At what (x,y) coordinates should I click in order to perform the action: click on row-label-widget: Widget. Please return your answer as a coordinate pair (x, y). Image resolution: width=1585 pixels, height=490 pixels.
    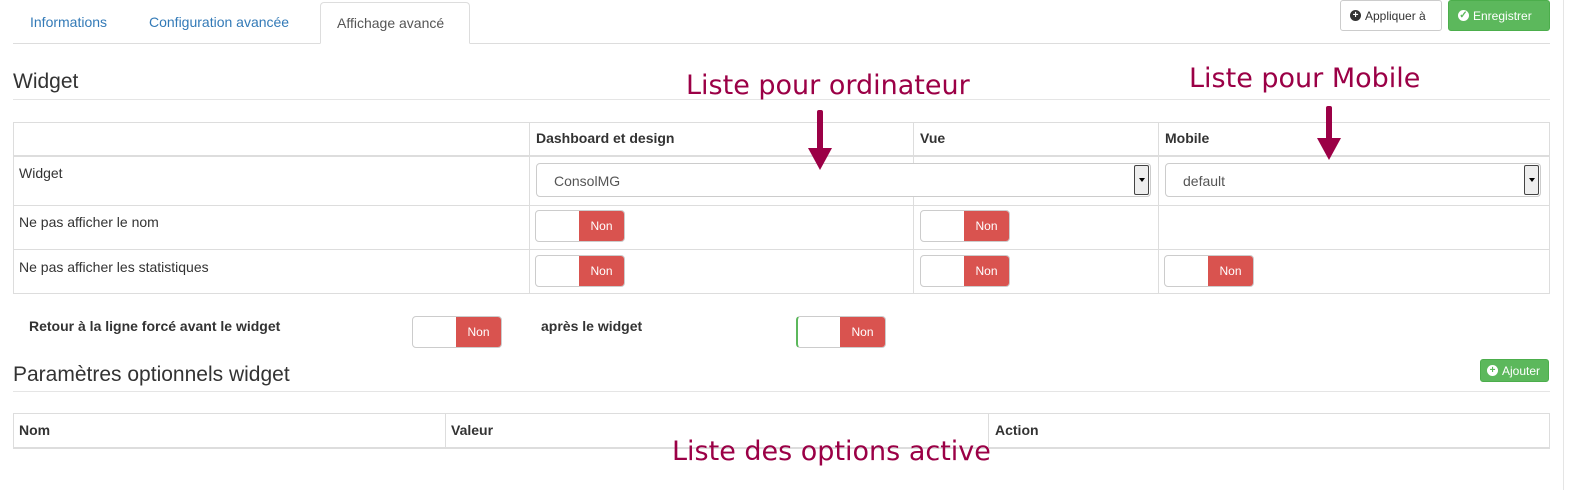
    Looking at the image, I should click on (41, 173).